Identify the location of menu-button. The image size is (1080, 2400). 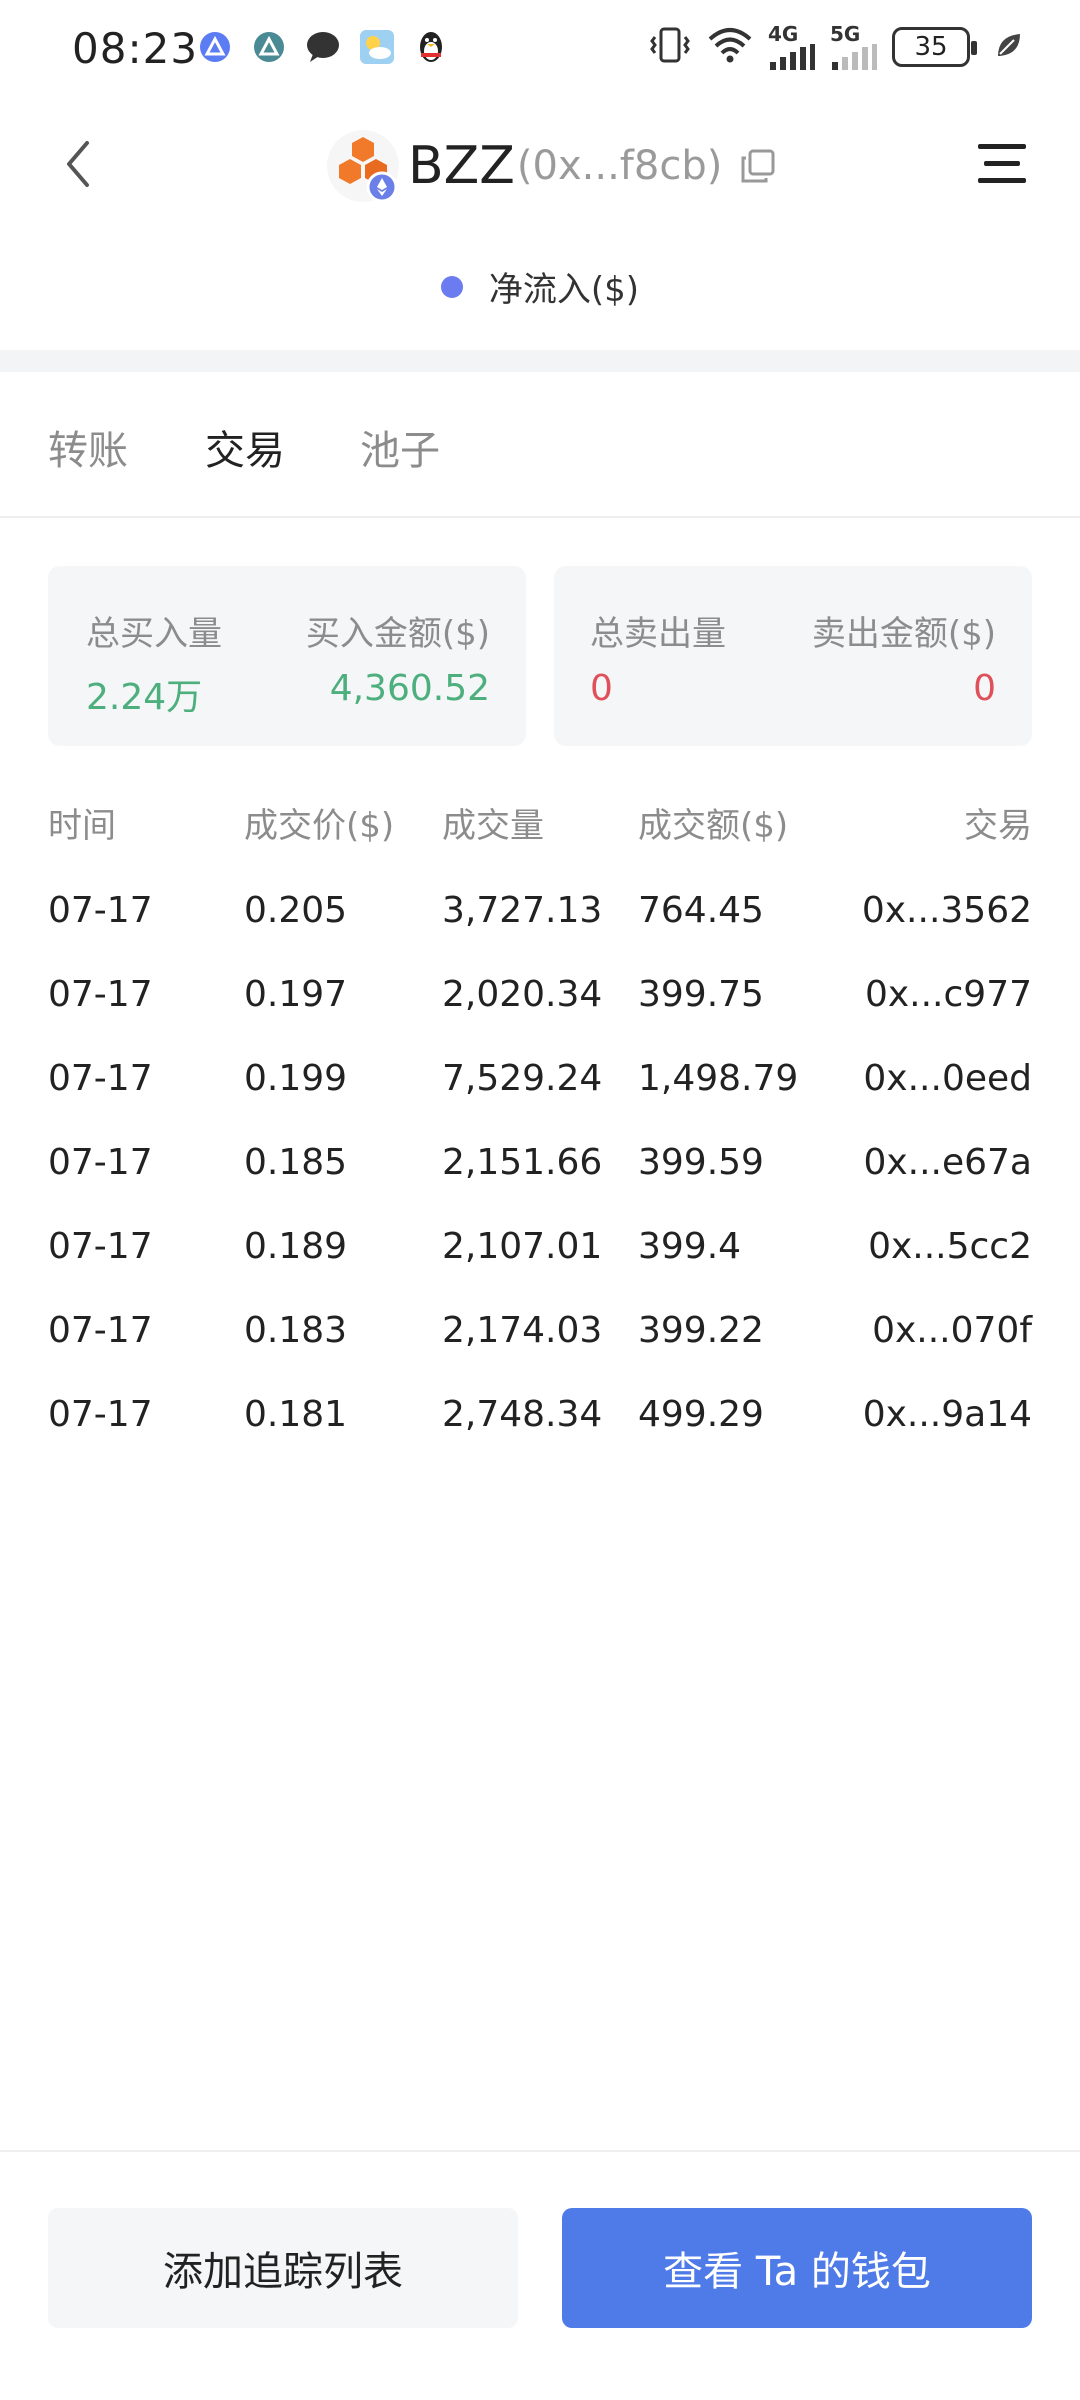
(1002, 164).